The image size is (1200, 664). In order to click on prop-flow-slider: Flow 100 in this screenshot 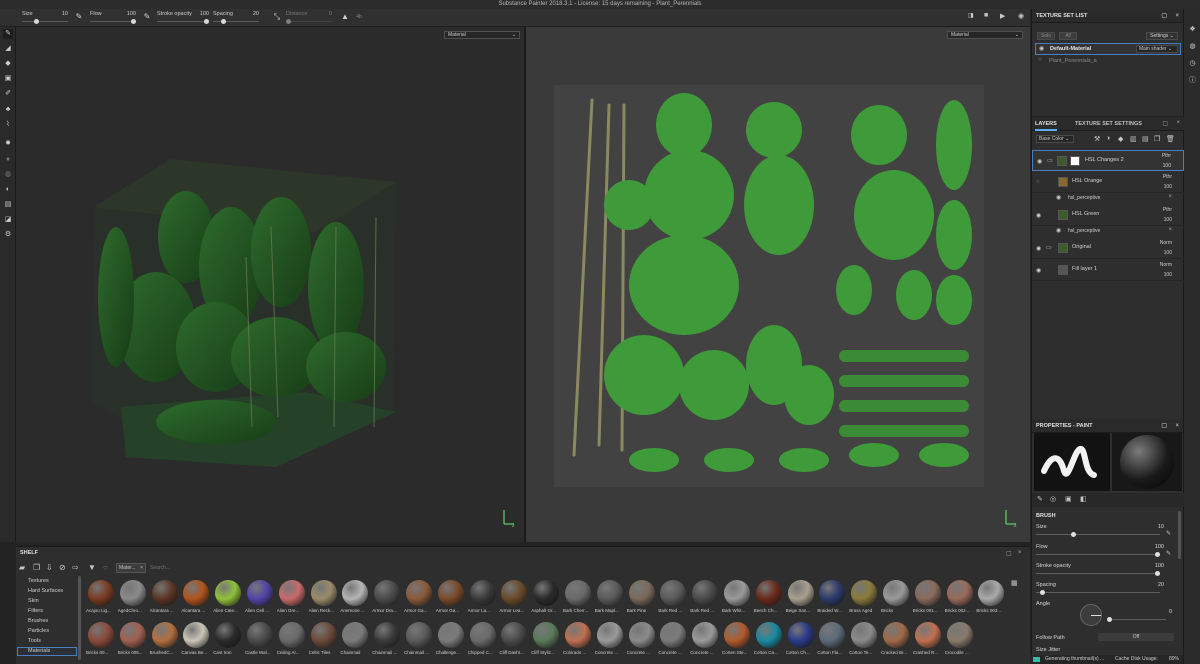, I will do `click(1106, 553)`.